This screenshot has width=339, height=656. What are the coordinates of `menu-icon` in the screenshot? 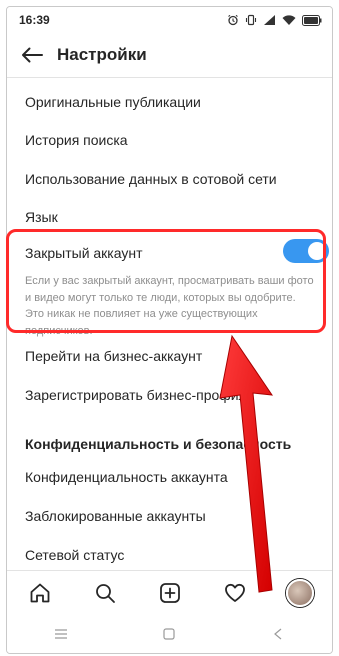 It's located at (61, 633).